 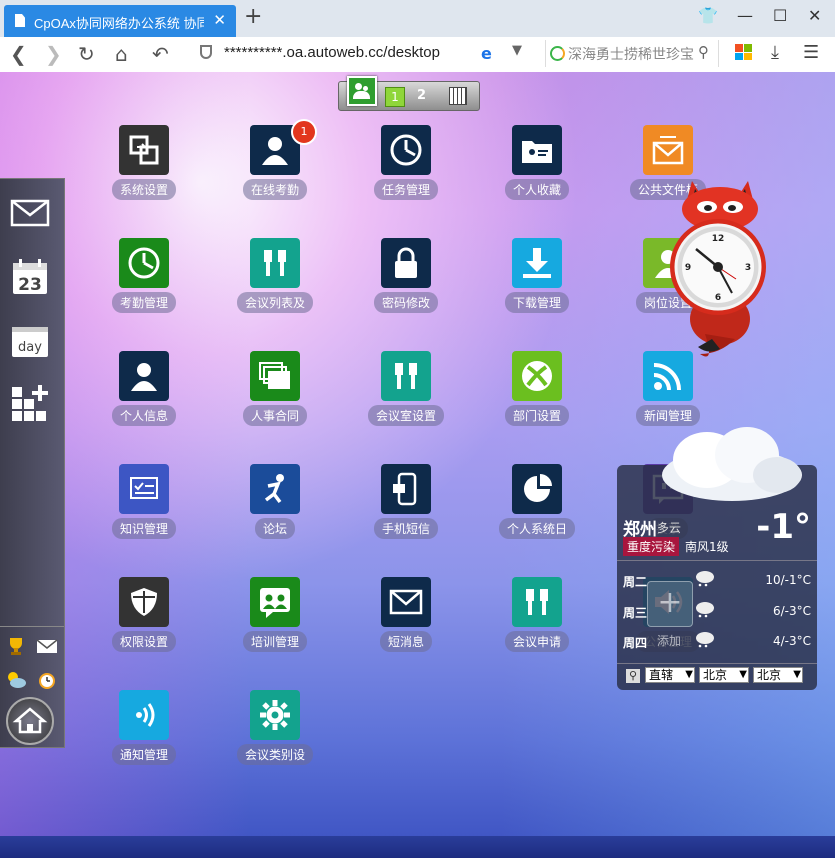 What do you see at coordinates (670, 604) in the screenshot?
I see `add-app-button: +` at bounding box center [670, 604].